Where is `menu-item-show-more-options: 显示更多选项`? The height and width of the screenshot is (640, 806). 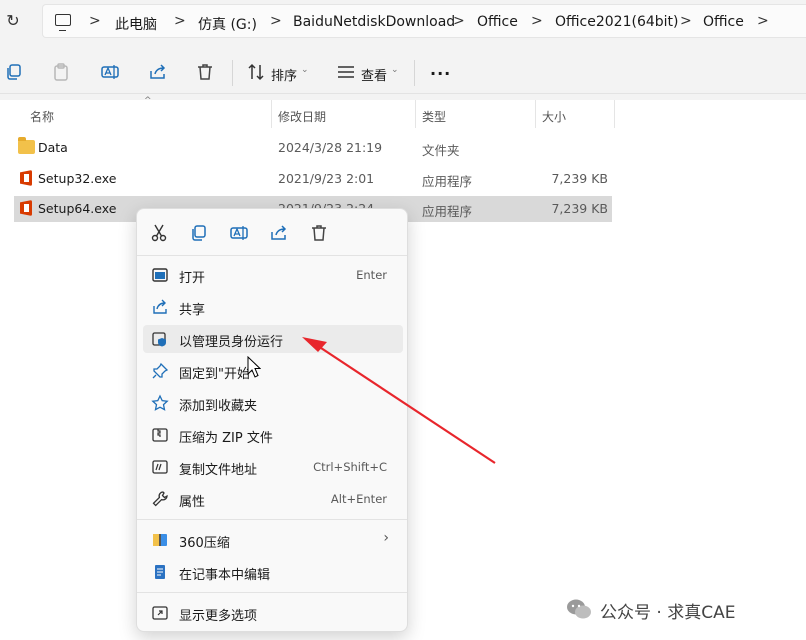
menu-item-show-more-options: 显示更多选项 is located at coordinates (273, 613).